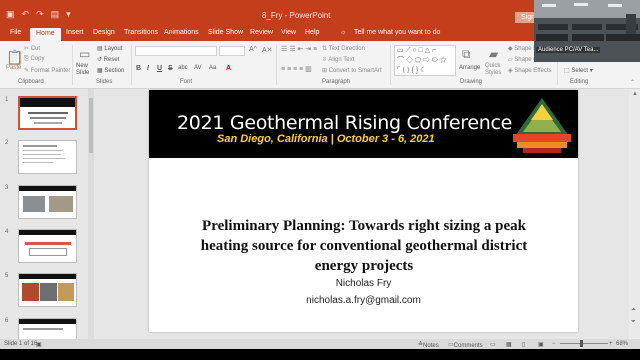  I want to click on paste-button: Paste, so click(13, 68).